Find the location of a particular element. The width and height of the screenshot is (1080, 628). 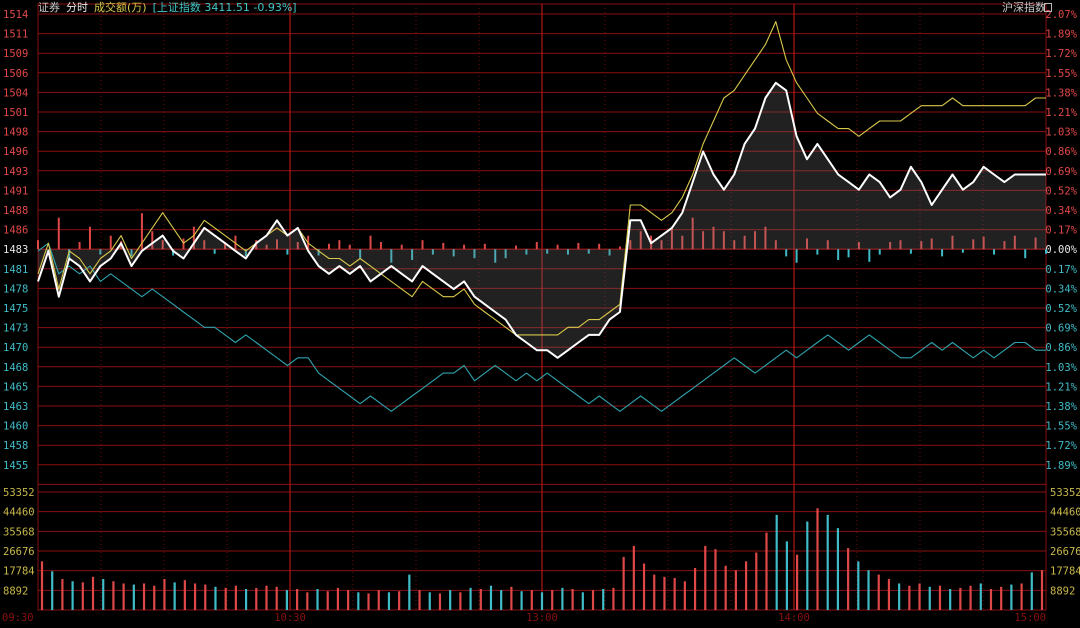

price-tick-label: 1509 is located at coordinates (15, 54).